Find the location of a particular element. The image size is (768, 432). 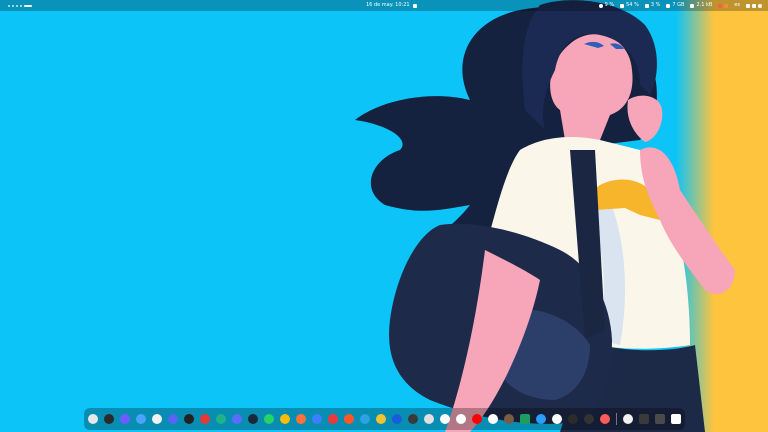

brightness-indicator: 9 % is located at coordinates (606, 5).